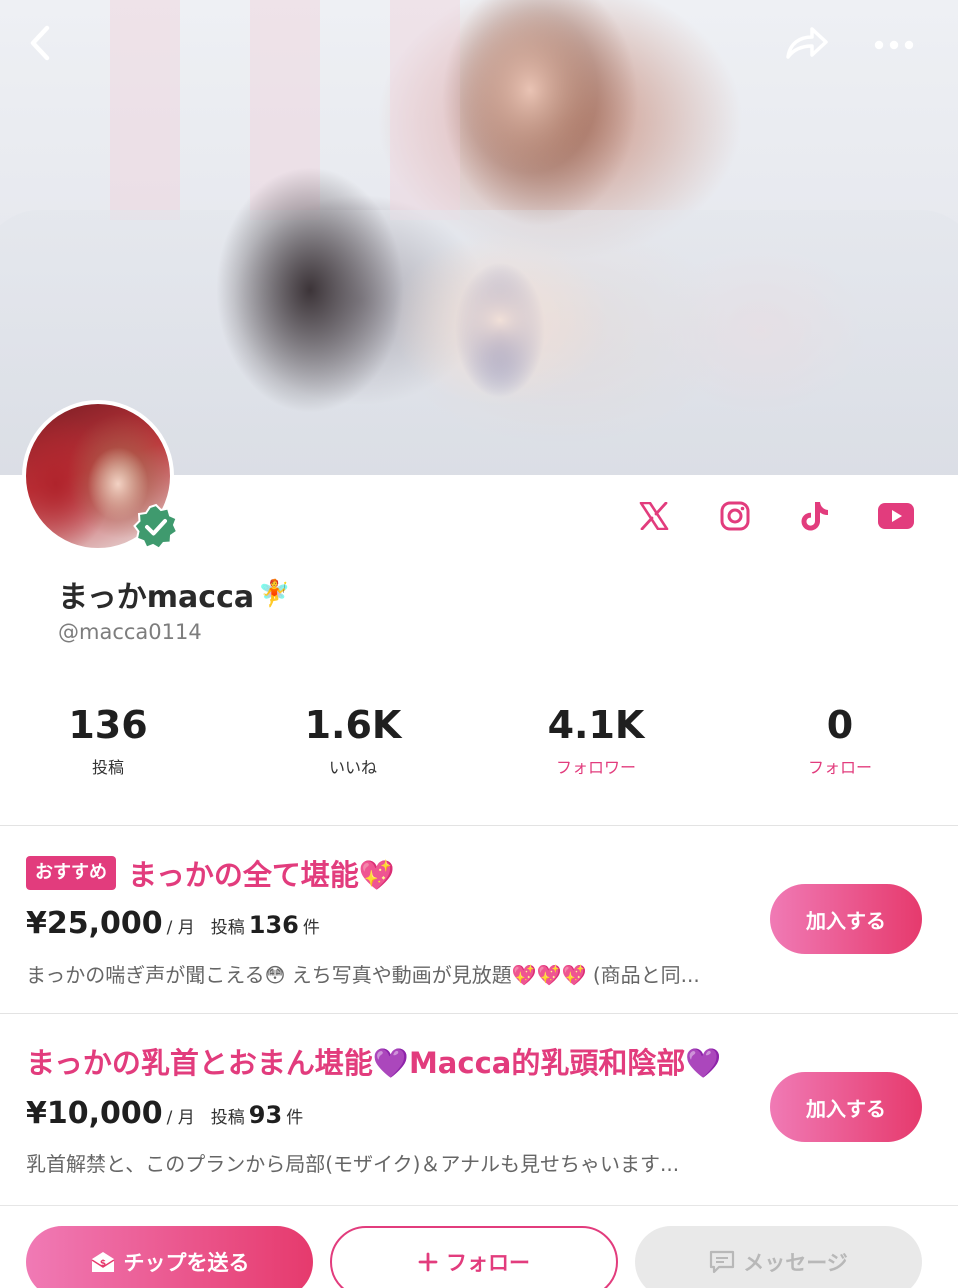  I want to click on instagram-icon, so click(735, 516).